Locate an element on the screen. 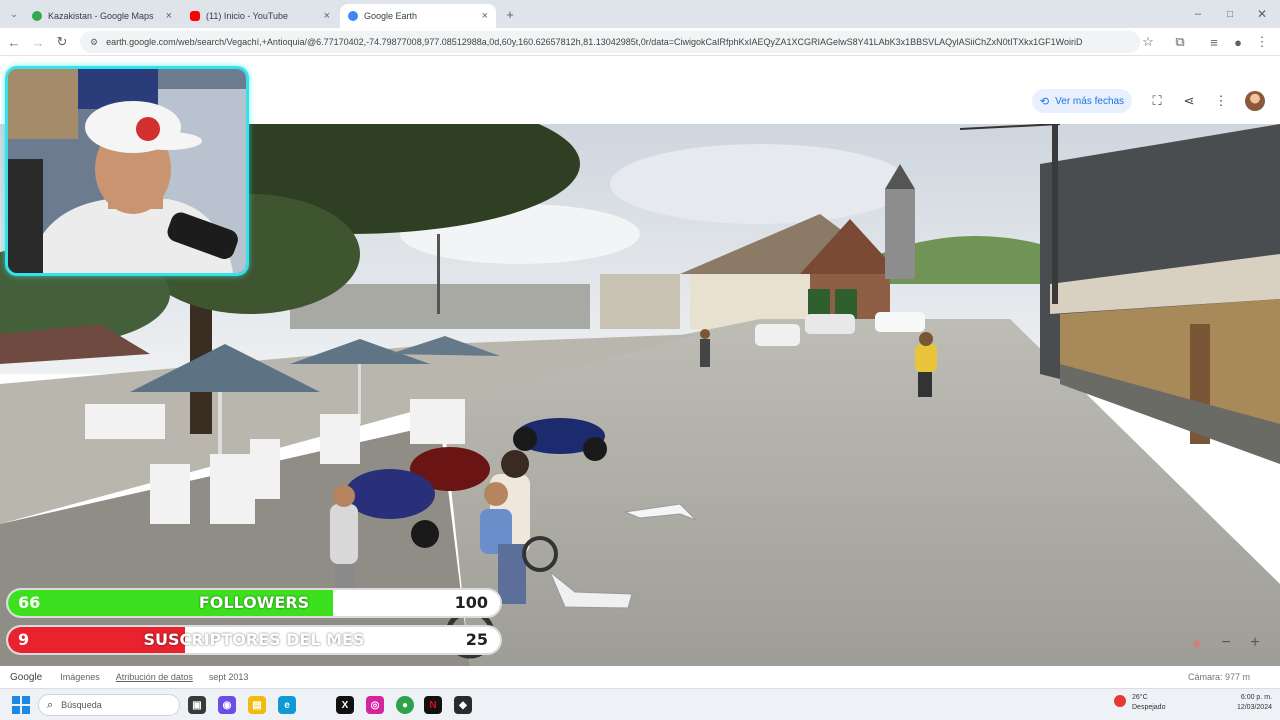  search-icon: ⌕ is located at coordinates (50, 704).